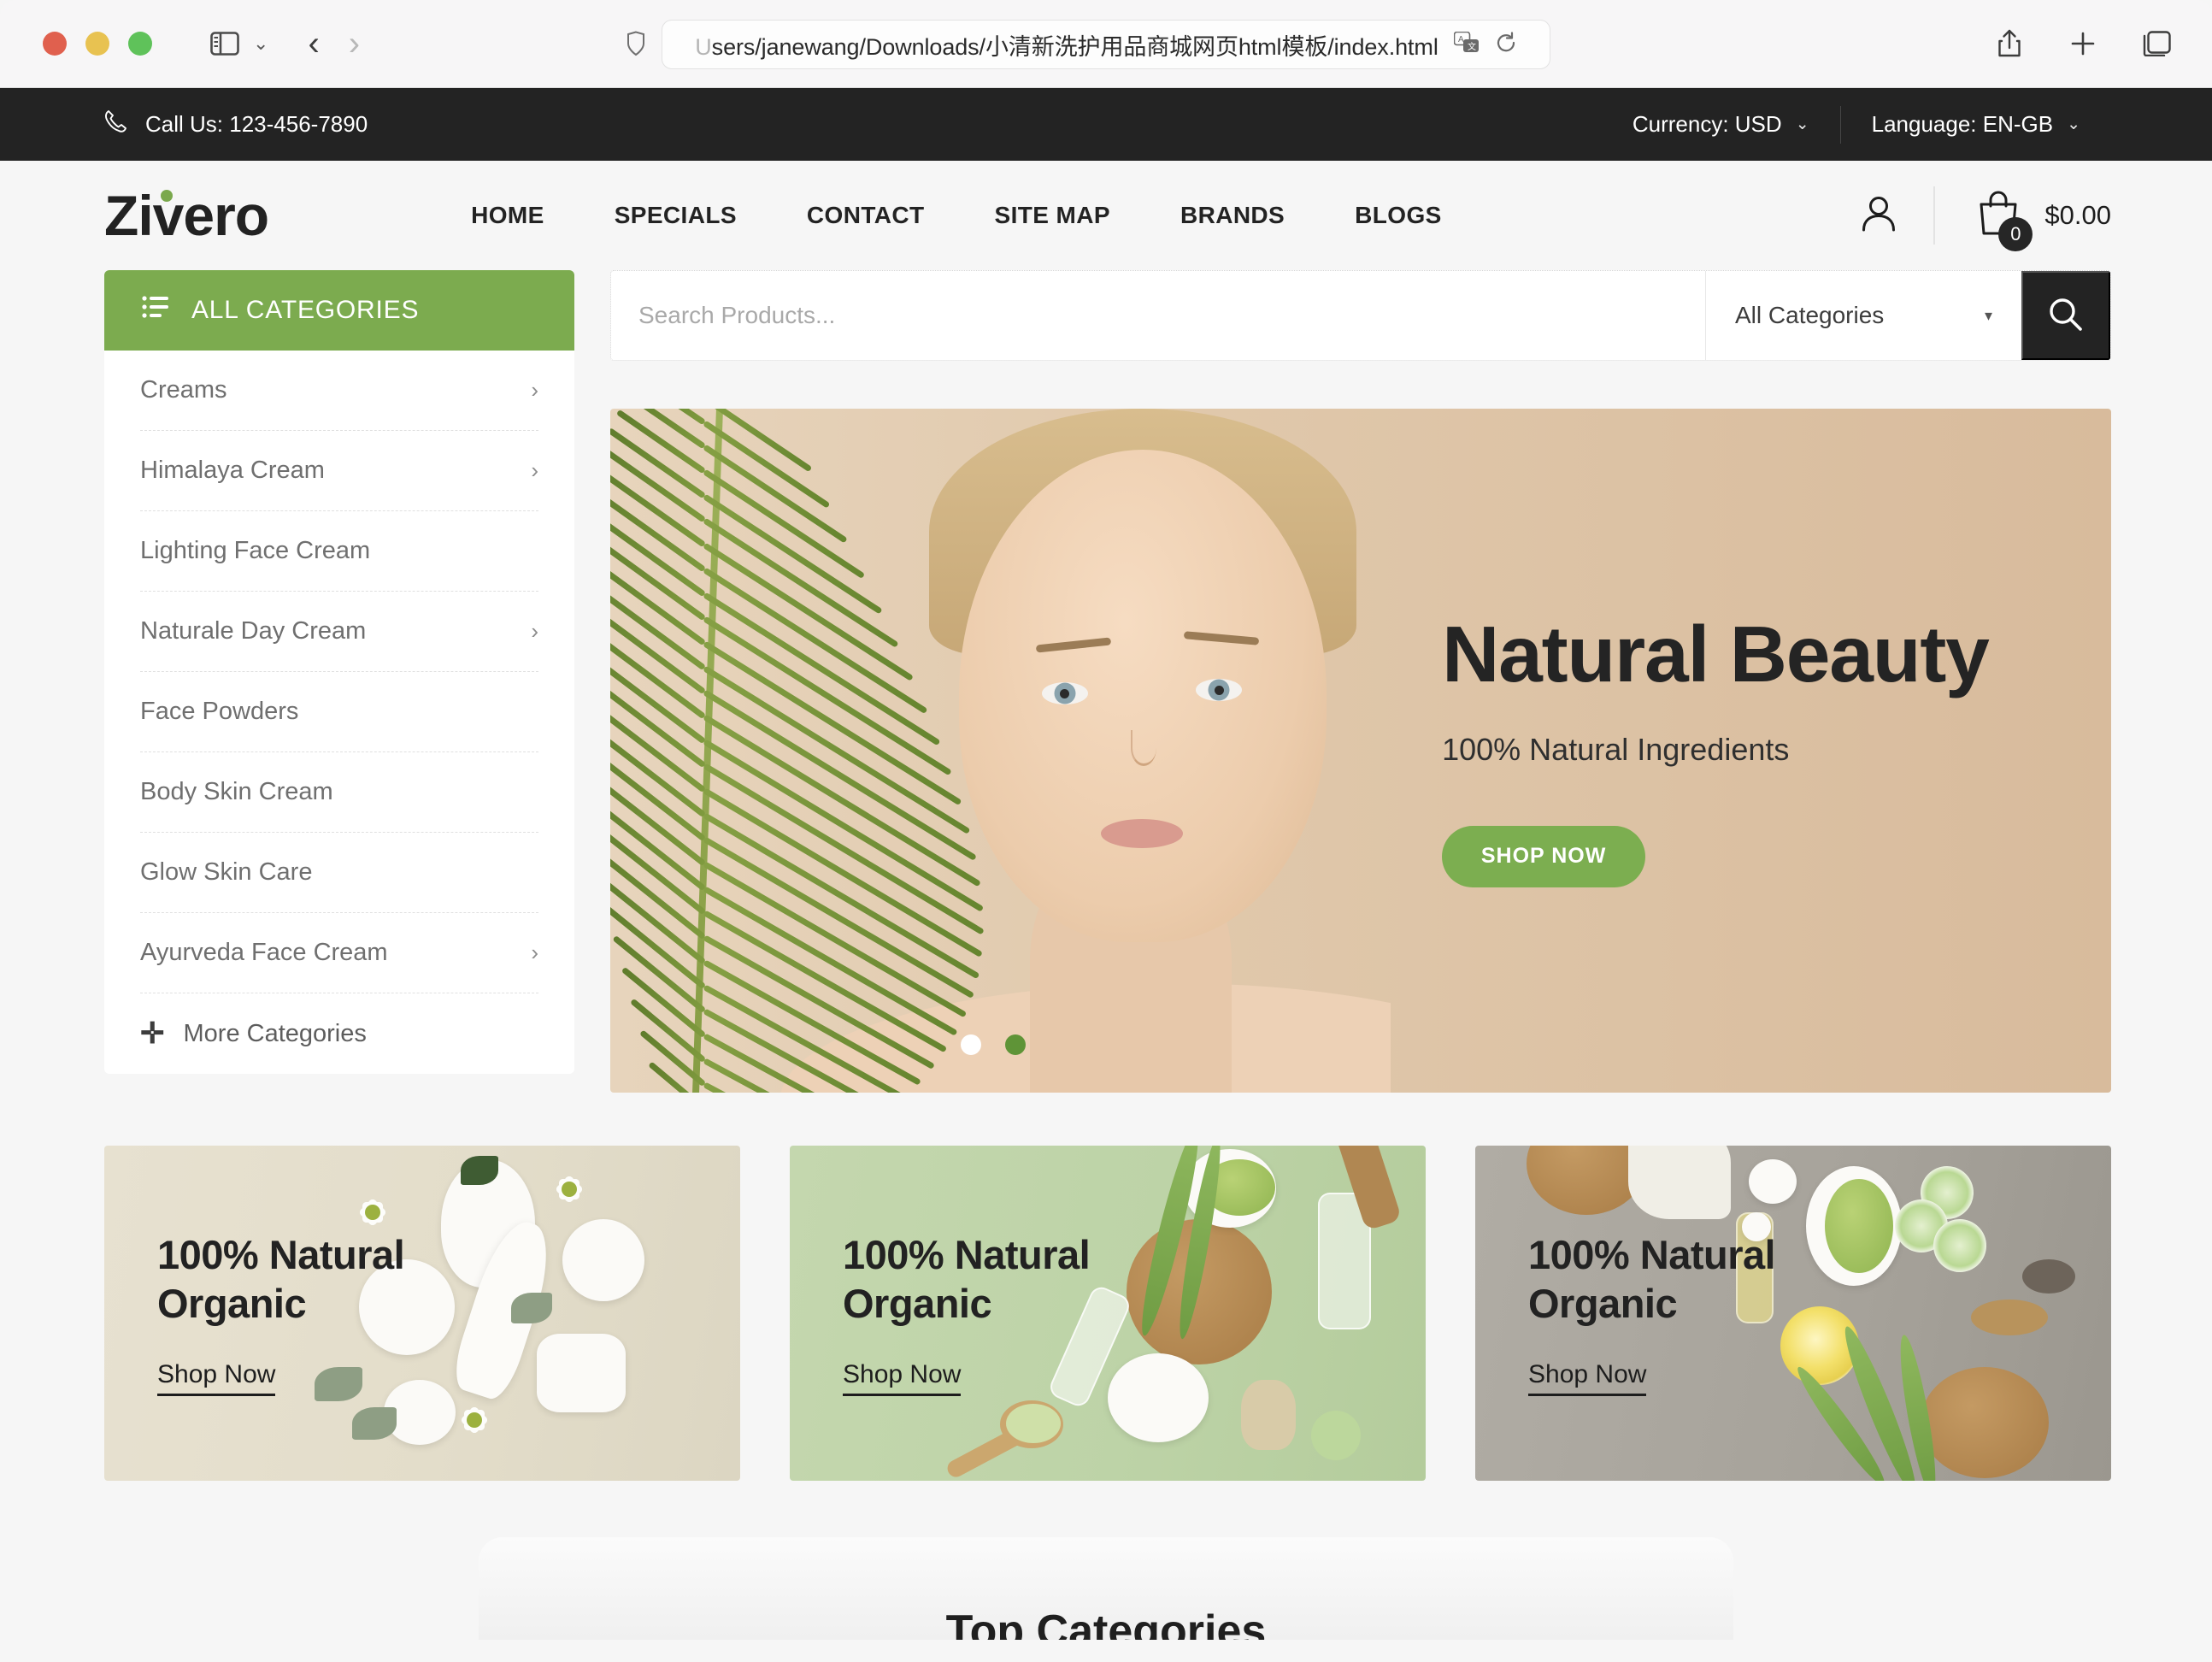 The image size is (2212, 1662). Describe the element at coordinates (636, 43) in the screenshot. I see `shield-icon` at that location.